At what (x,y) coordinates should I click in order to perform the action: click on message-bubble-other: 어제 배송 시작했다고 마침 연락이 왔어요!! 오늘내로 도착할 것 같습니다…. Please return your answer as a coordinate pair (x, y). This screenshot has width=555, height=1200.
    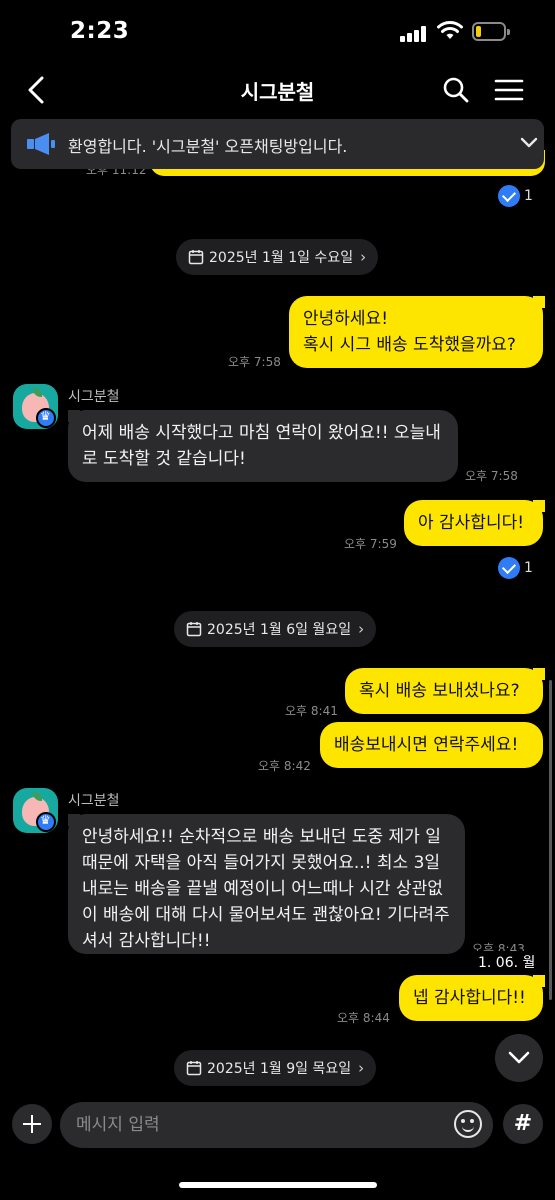
    Looking at the image, I should click on (263, 446).